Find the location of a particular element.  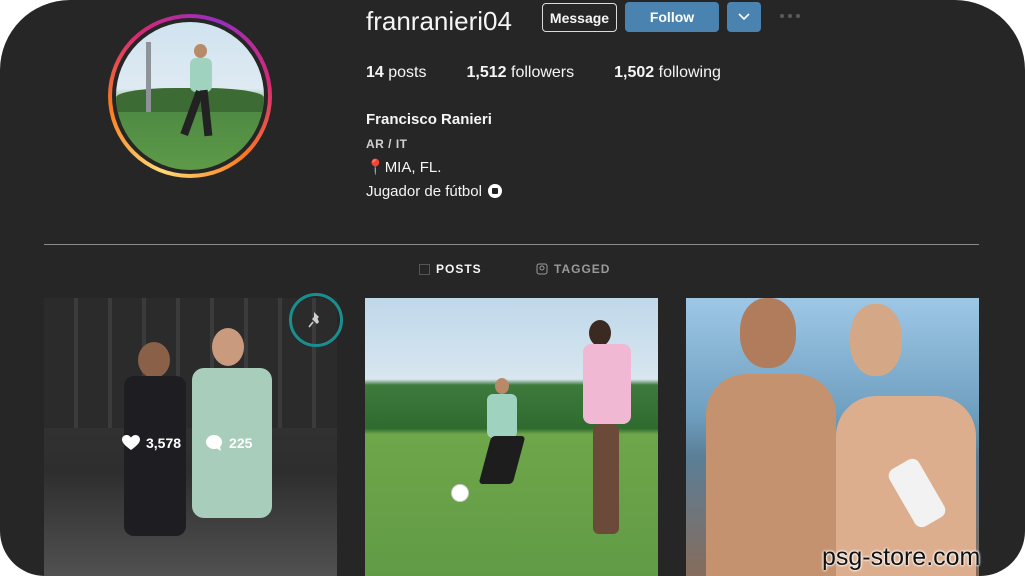

message-button: Message is located at coordinates (579, 17).